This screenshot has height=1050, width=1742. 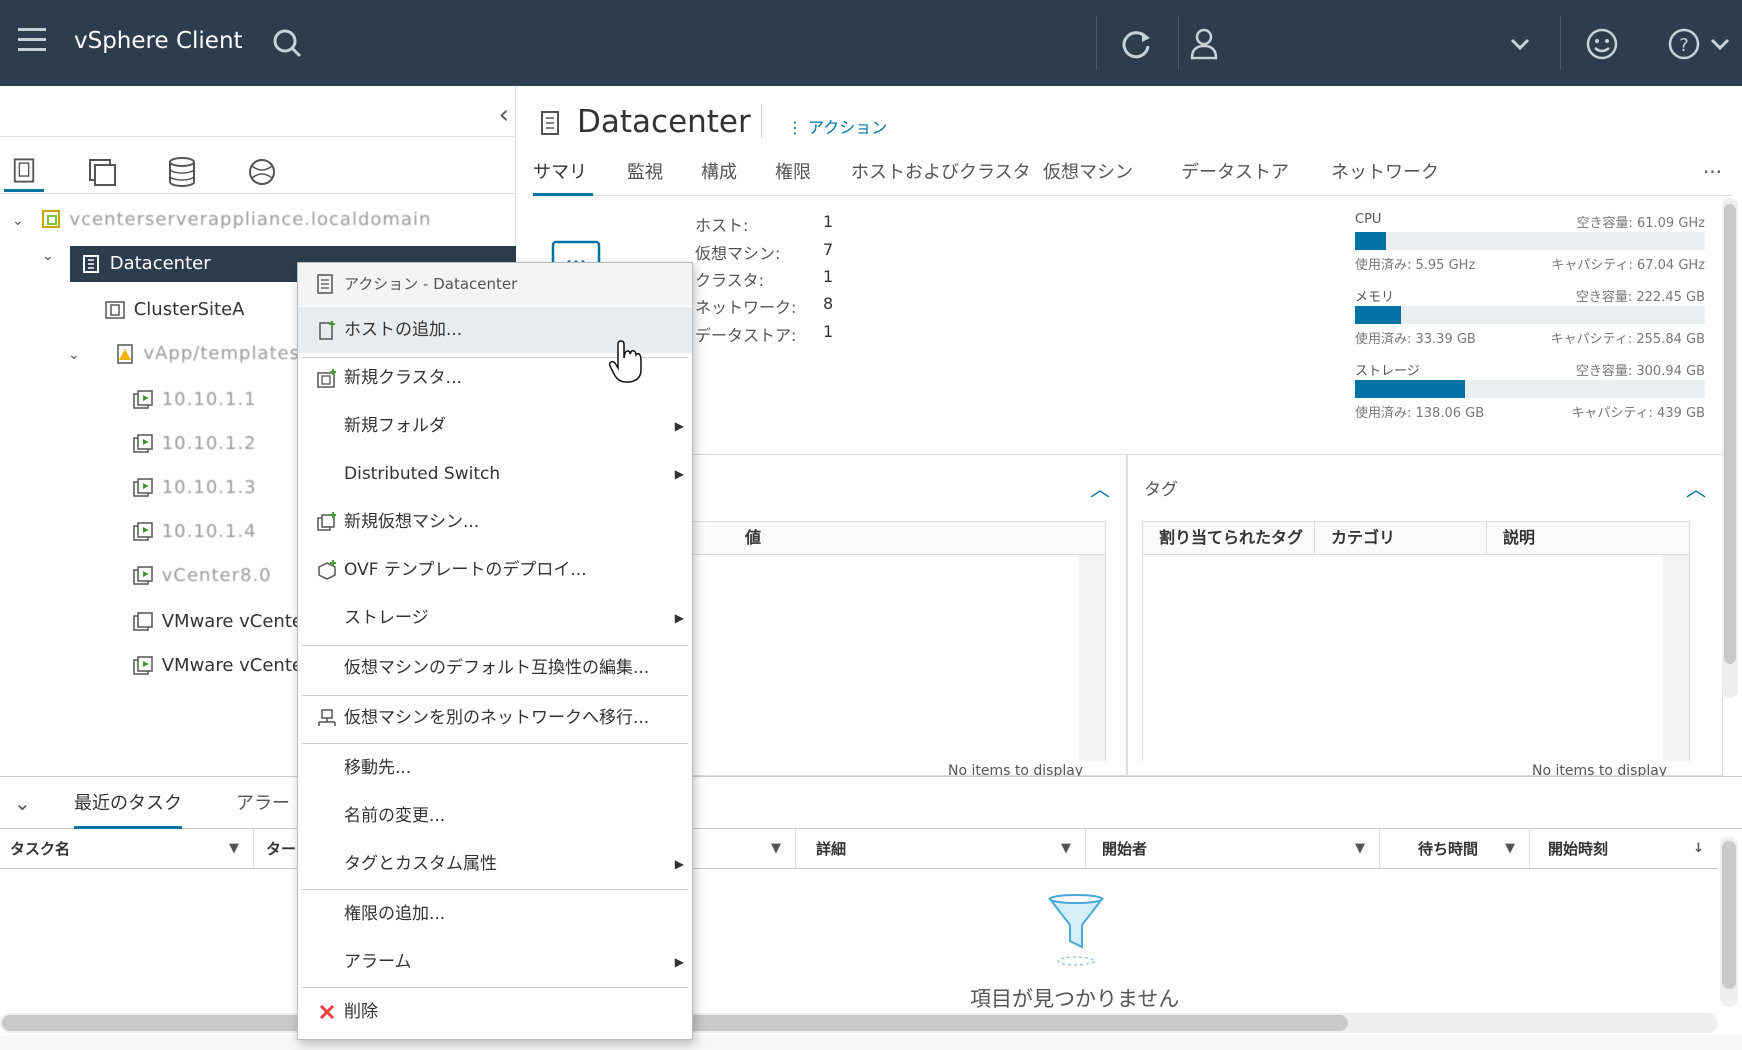 I want to click on help-icon: ?, so click(x=1684, y=44).